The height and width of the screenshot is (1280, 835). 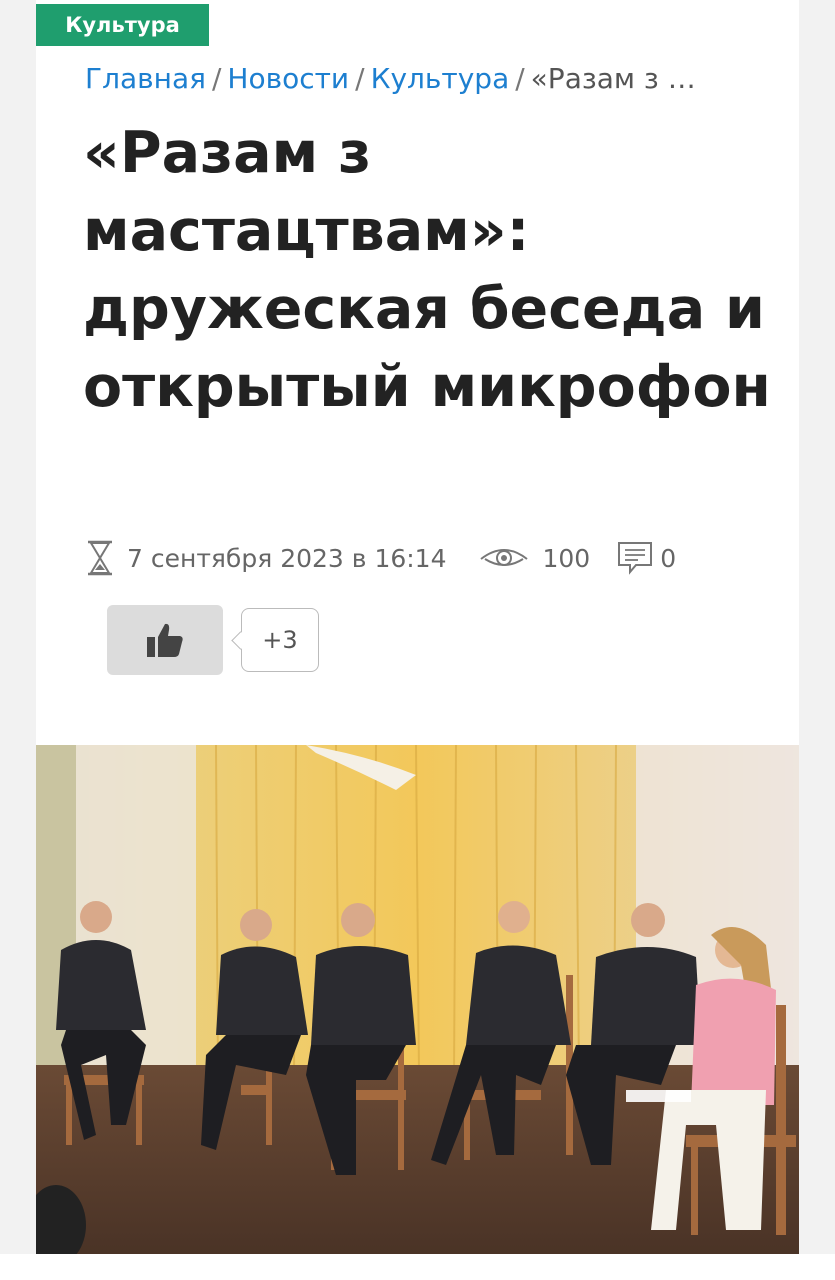 I want to click on comments-count: 0, so click(x=668, y=558).